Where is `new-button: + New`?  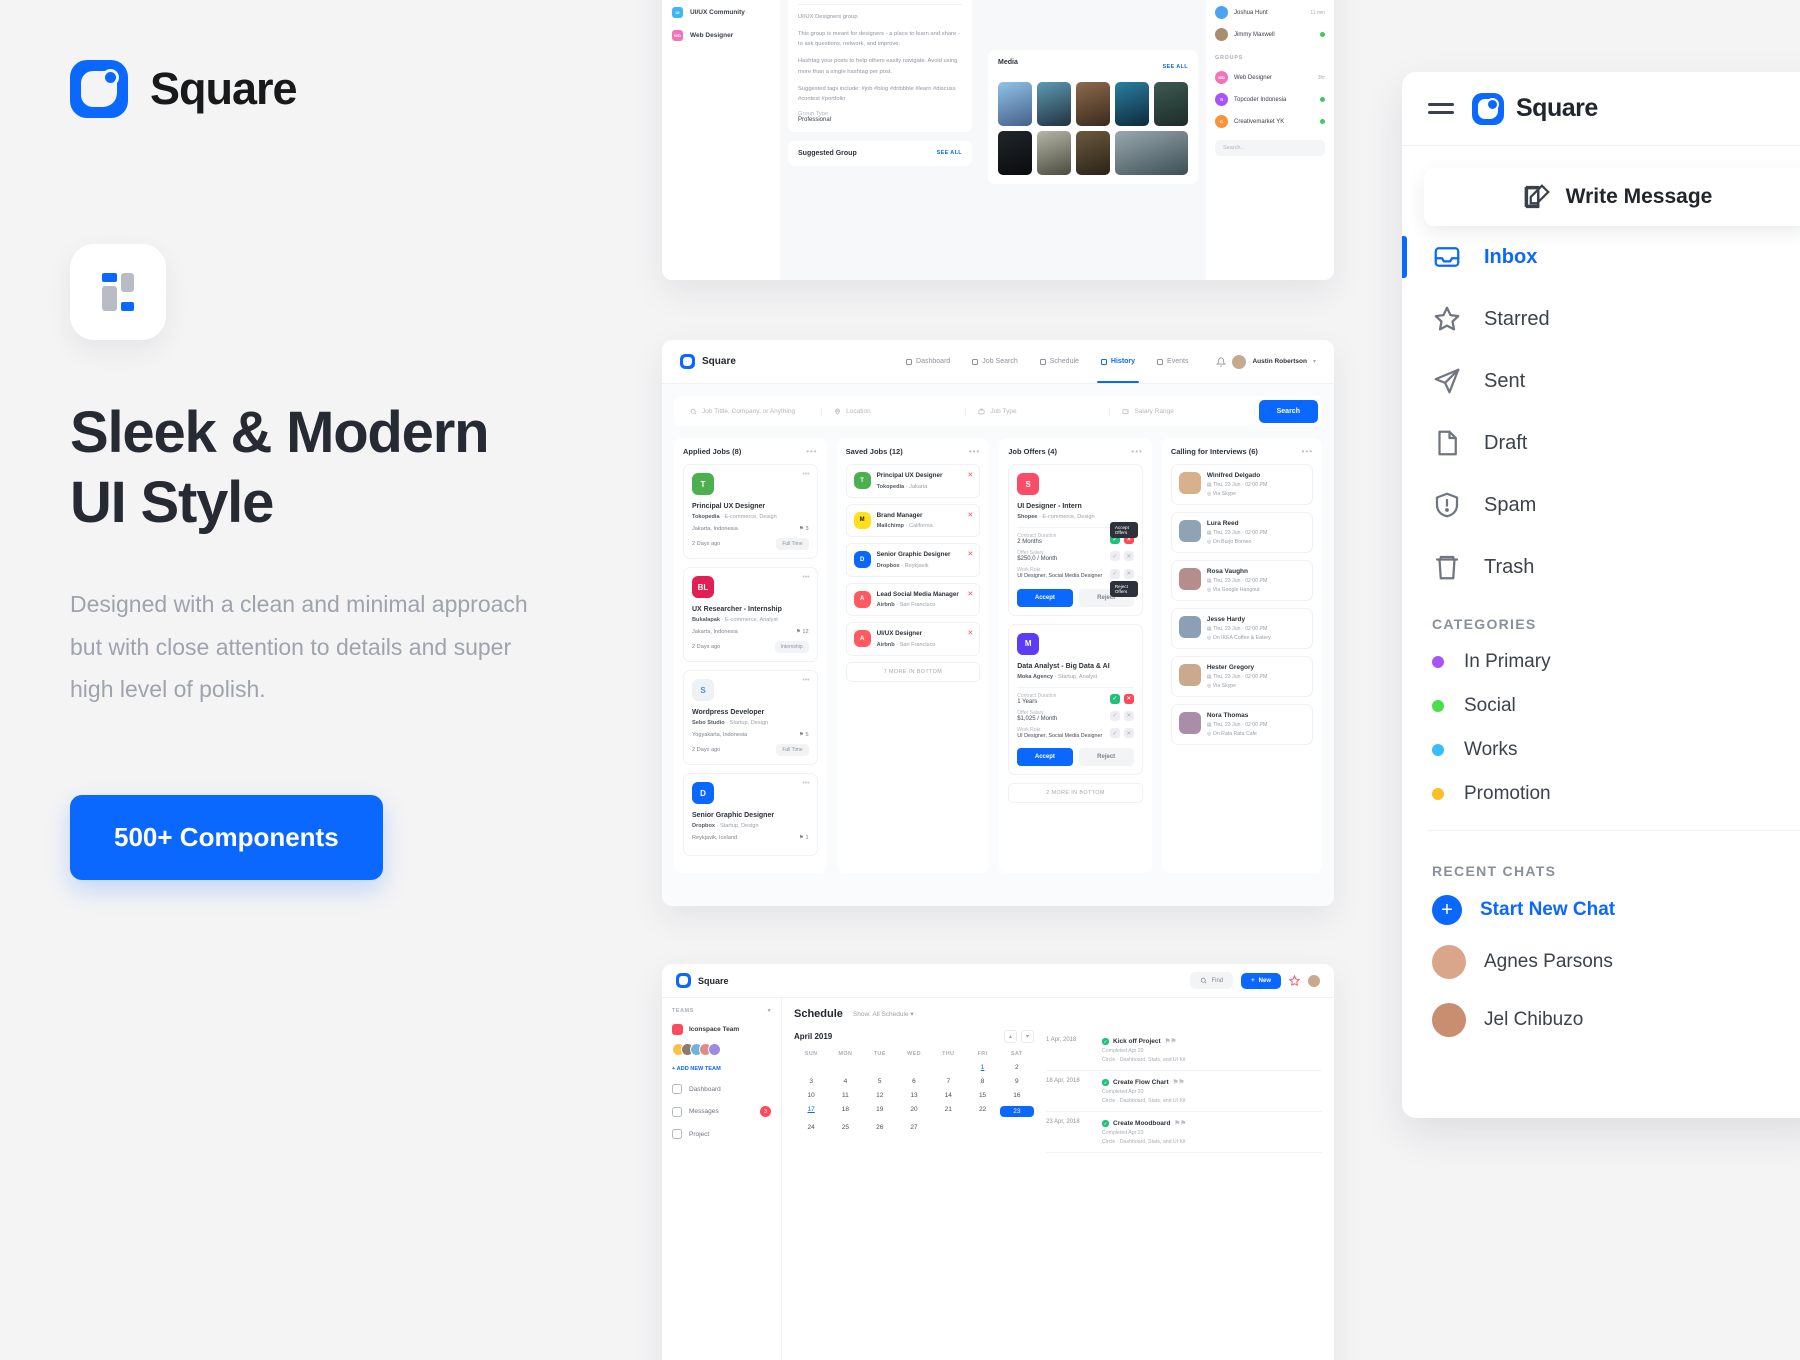
new-button: + New is located at coordinates (1261, 980).